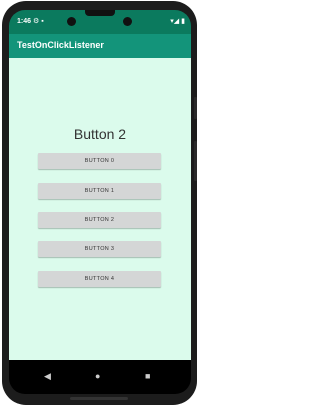 The image size is (320, 407). Describe the element at coordinates (195, 161) in the screenshot. I see `volume-button` at that location.